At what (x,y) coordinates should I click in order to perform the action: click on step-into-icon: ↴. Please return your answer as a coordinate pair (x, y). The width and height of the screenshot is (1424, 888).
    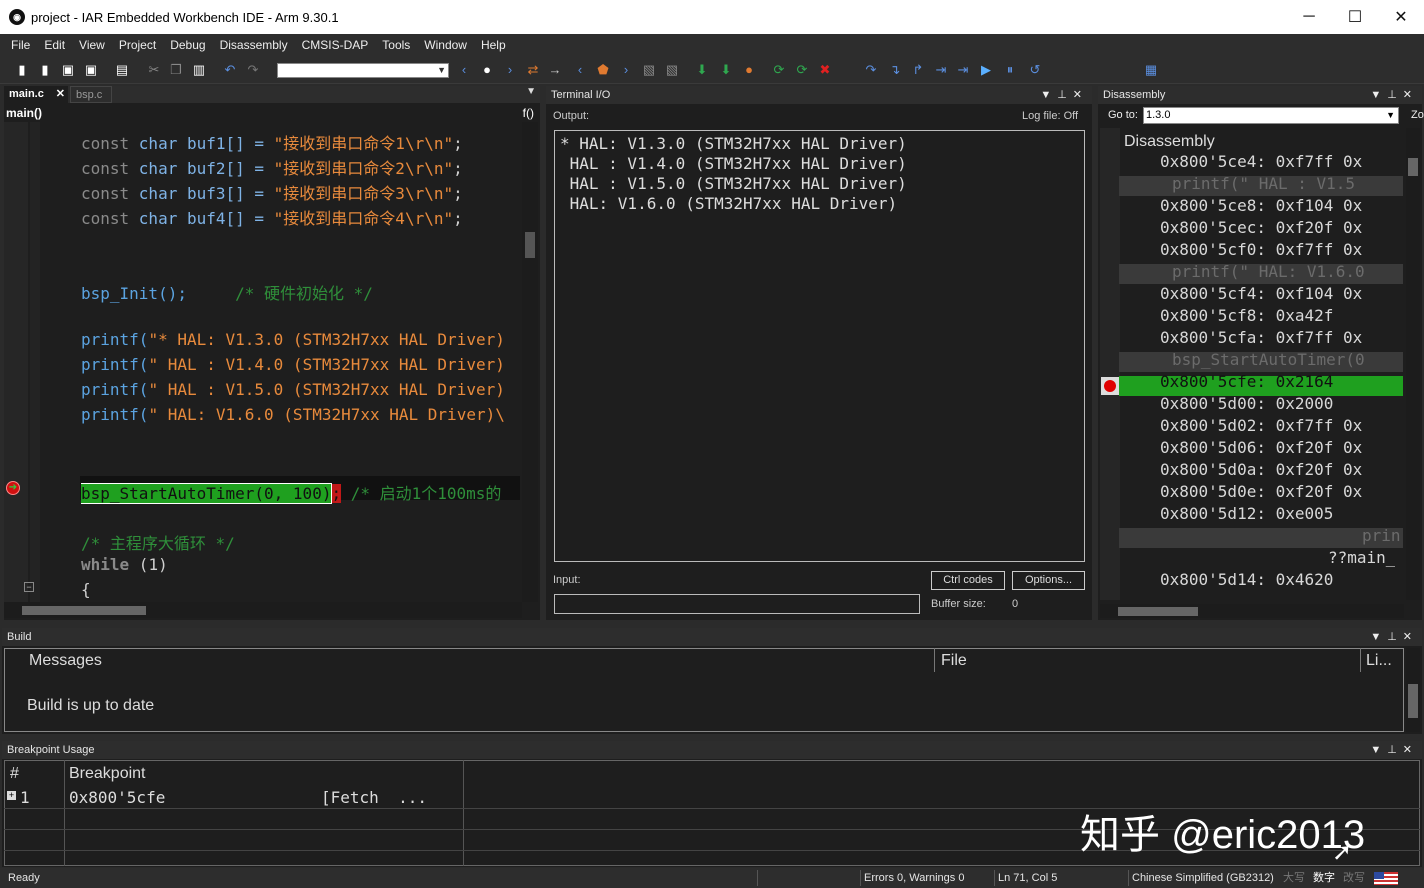
    Looking at the image, I should click on (895, 70).